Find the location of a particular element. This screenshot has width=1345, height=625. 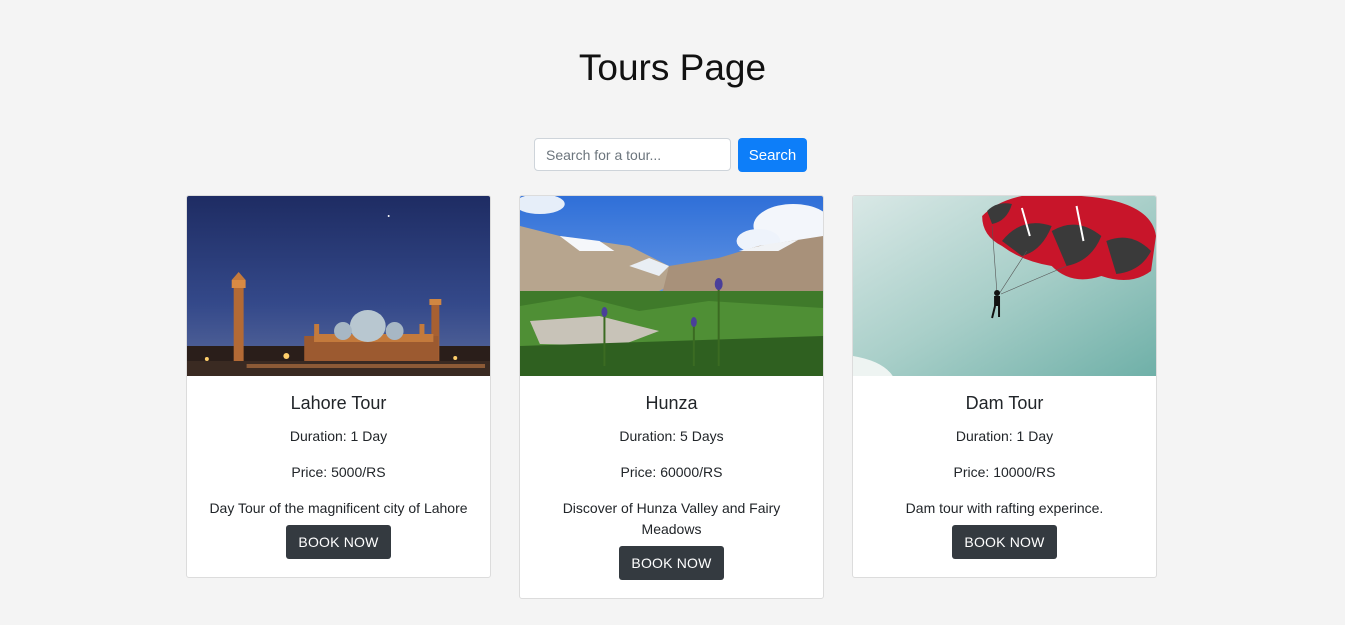

search-input is located at coordinates (632, 154).